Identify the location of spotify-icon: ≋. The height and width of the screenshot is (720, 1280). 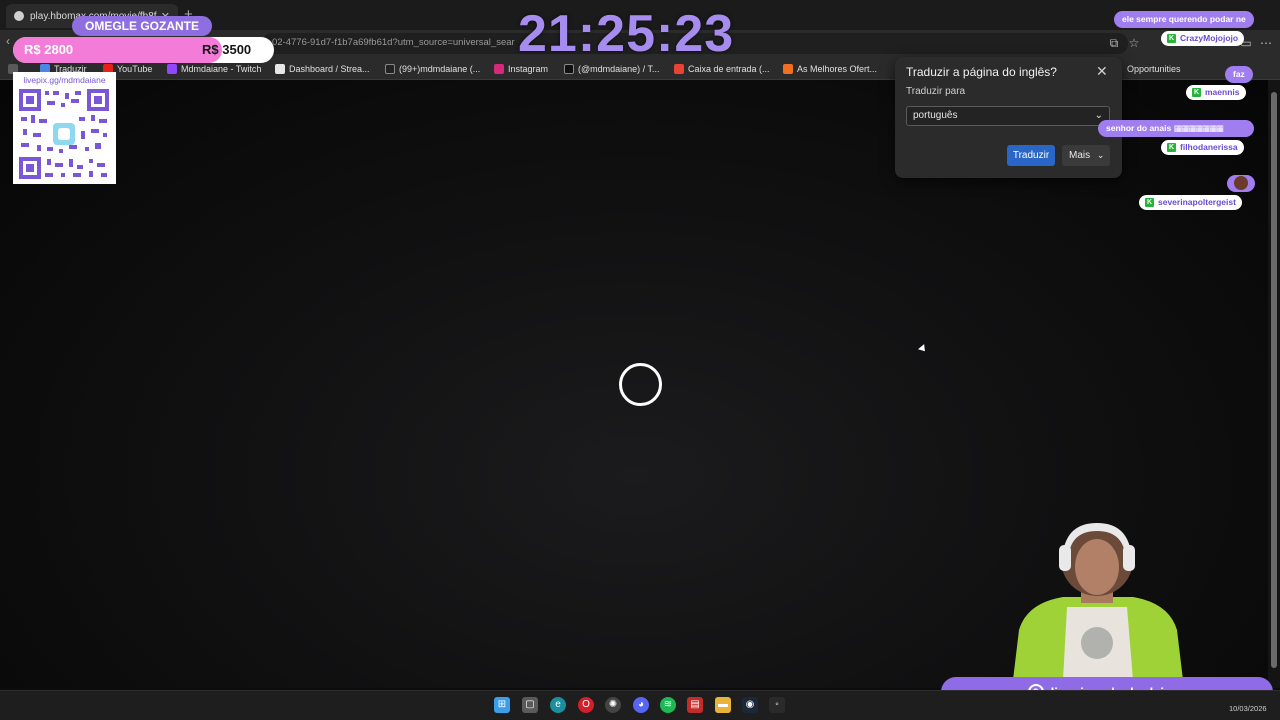
(668, 705).